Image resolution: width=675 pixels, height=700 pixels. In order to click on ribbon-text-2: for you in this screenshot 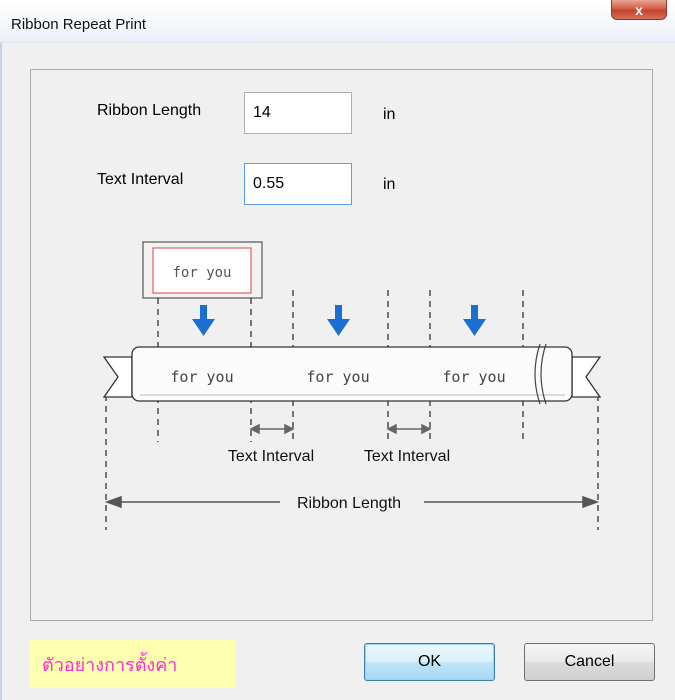, I will do `click(337, 377)`.